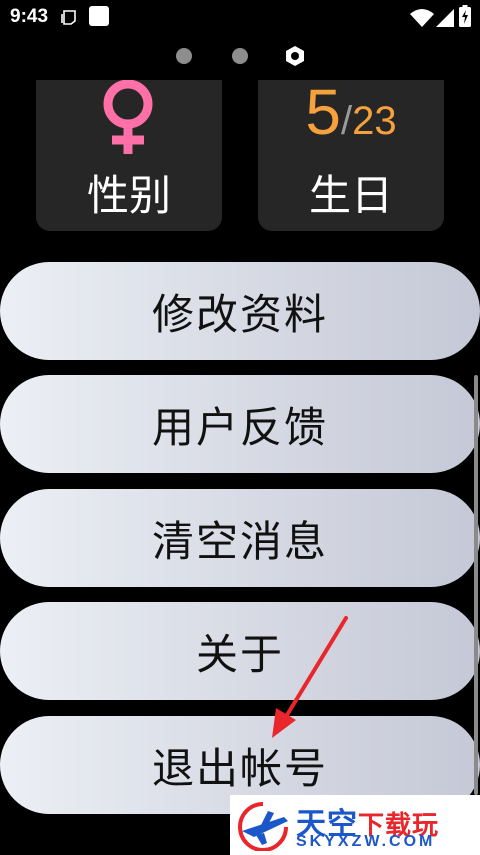 This screenshot has width=480, height=855. Describe the element at coordinates (129, 155) in the screenshot. I see `gender-card: 性别` at that location.